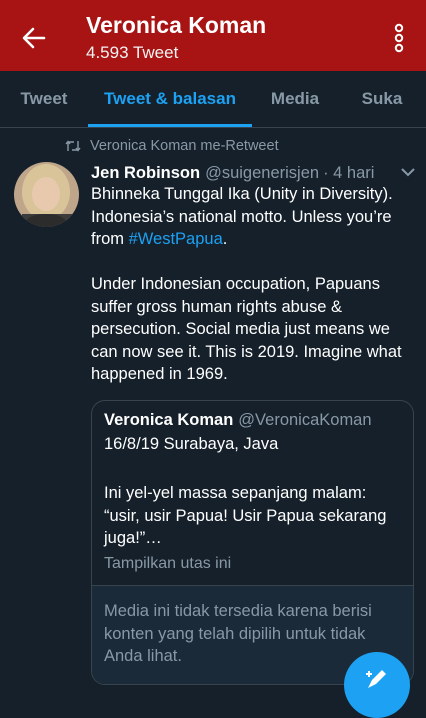  I want to click on more-vertical-icon, so click(399, 38).